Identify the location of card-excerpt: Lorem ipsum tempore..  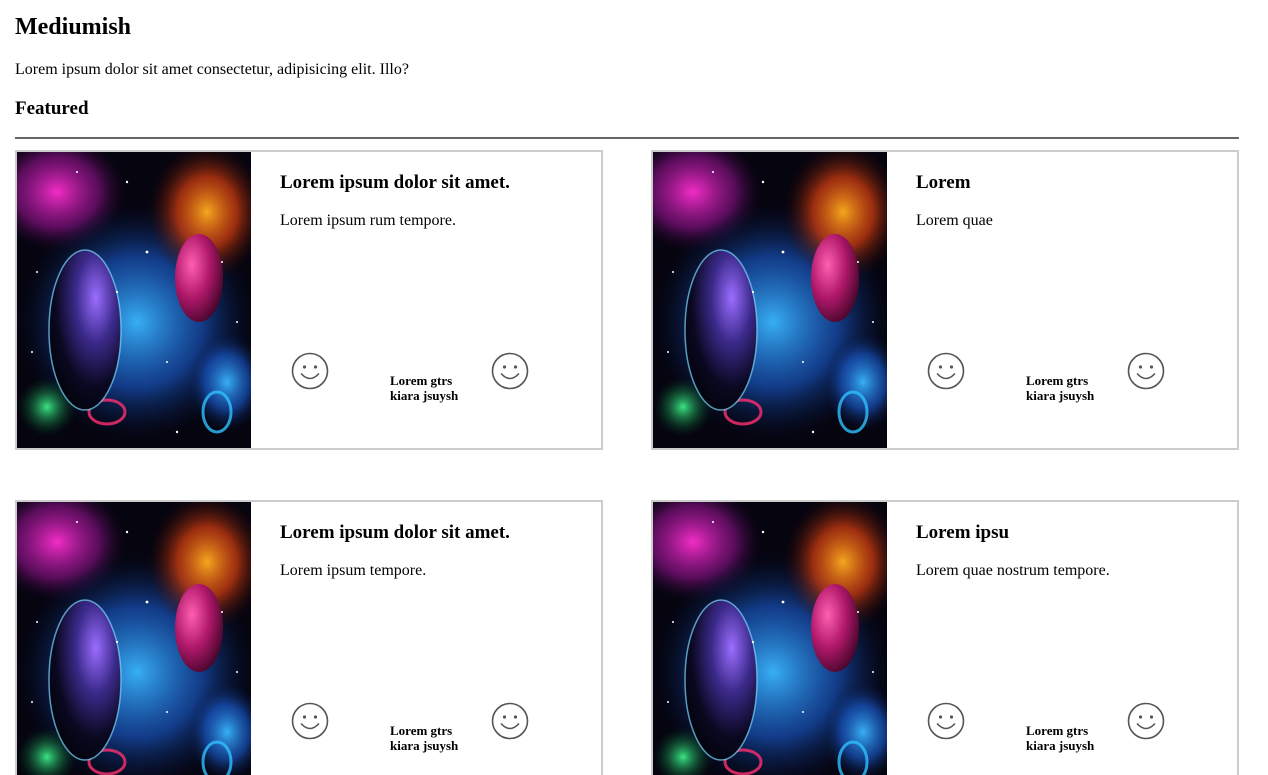
(353, 570).